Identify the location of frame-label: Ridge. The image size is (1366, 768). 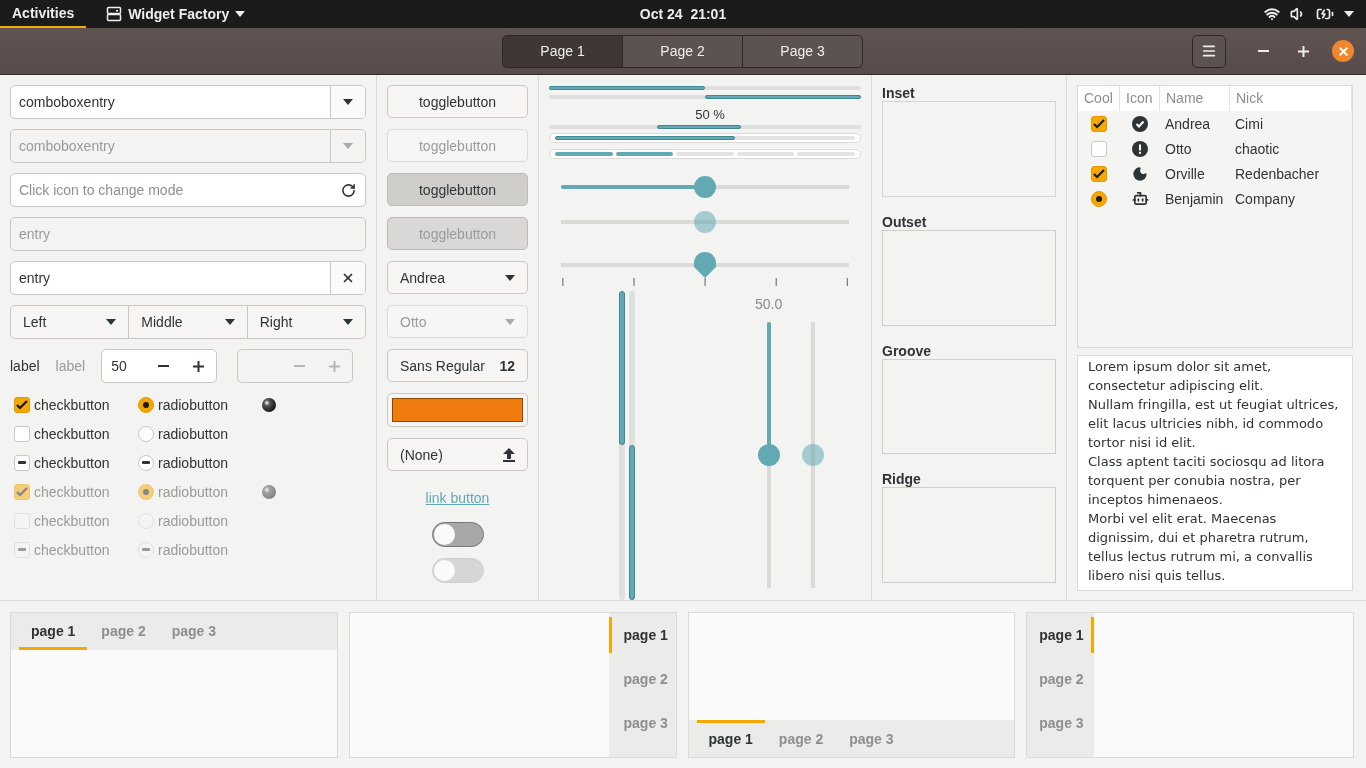
(902, 479).